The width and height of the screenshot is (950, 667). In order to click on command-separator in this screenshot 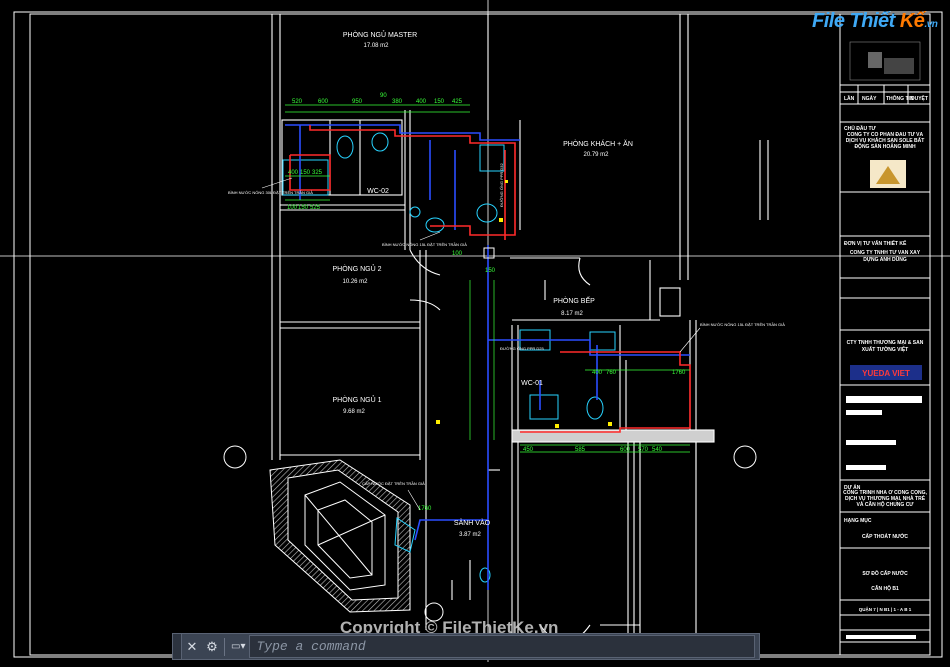, I will do `click(224, 646)`.